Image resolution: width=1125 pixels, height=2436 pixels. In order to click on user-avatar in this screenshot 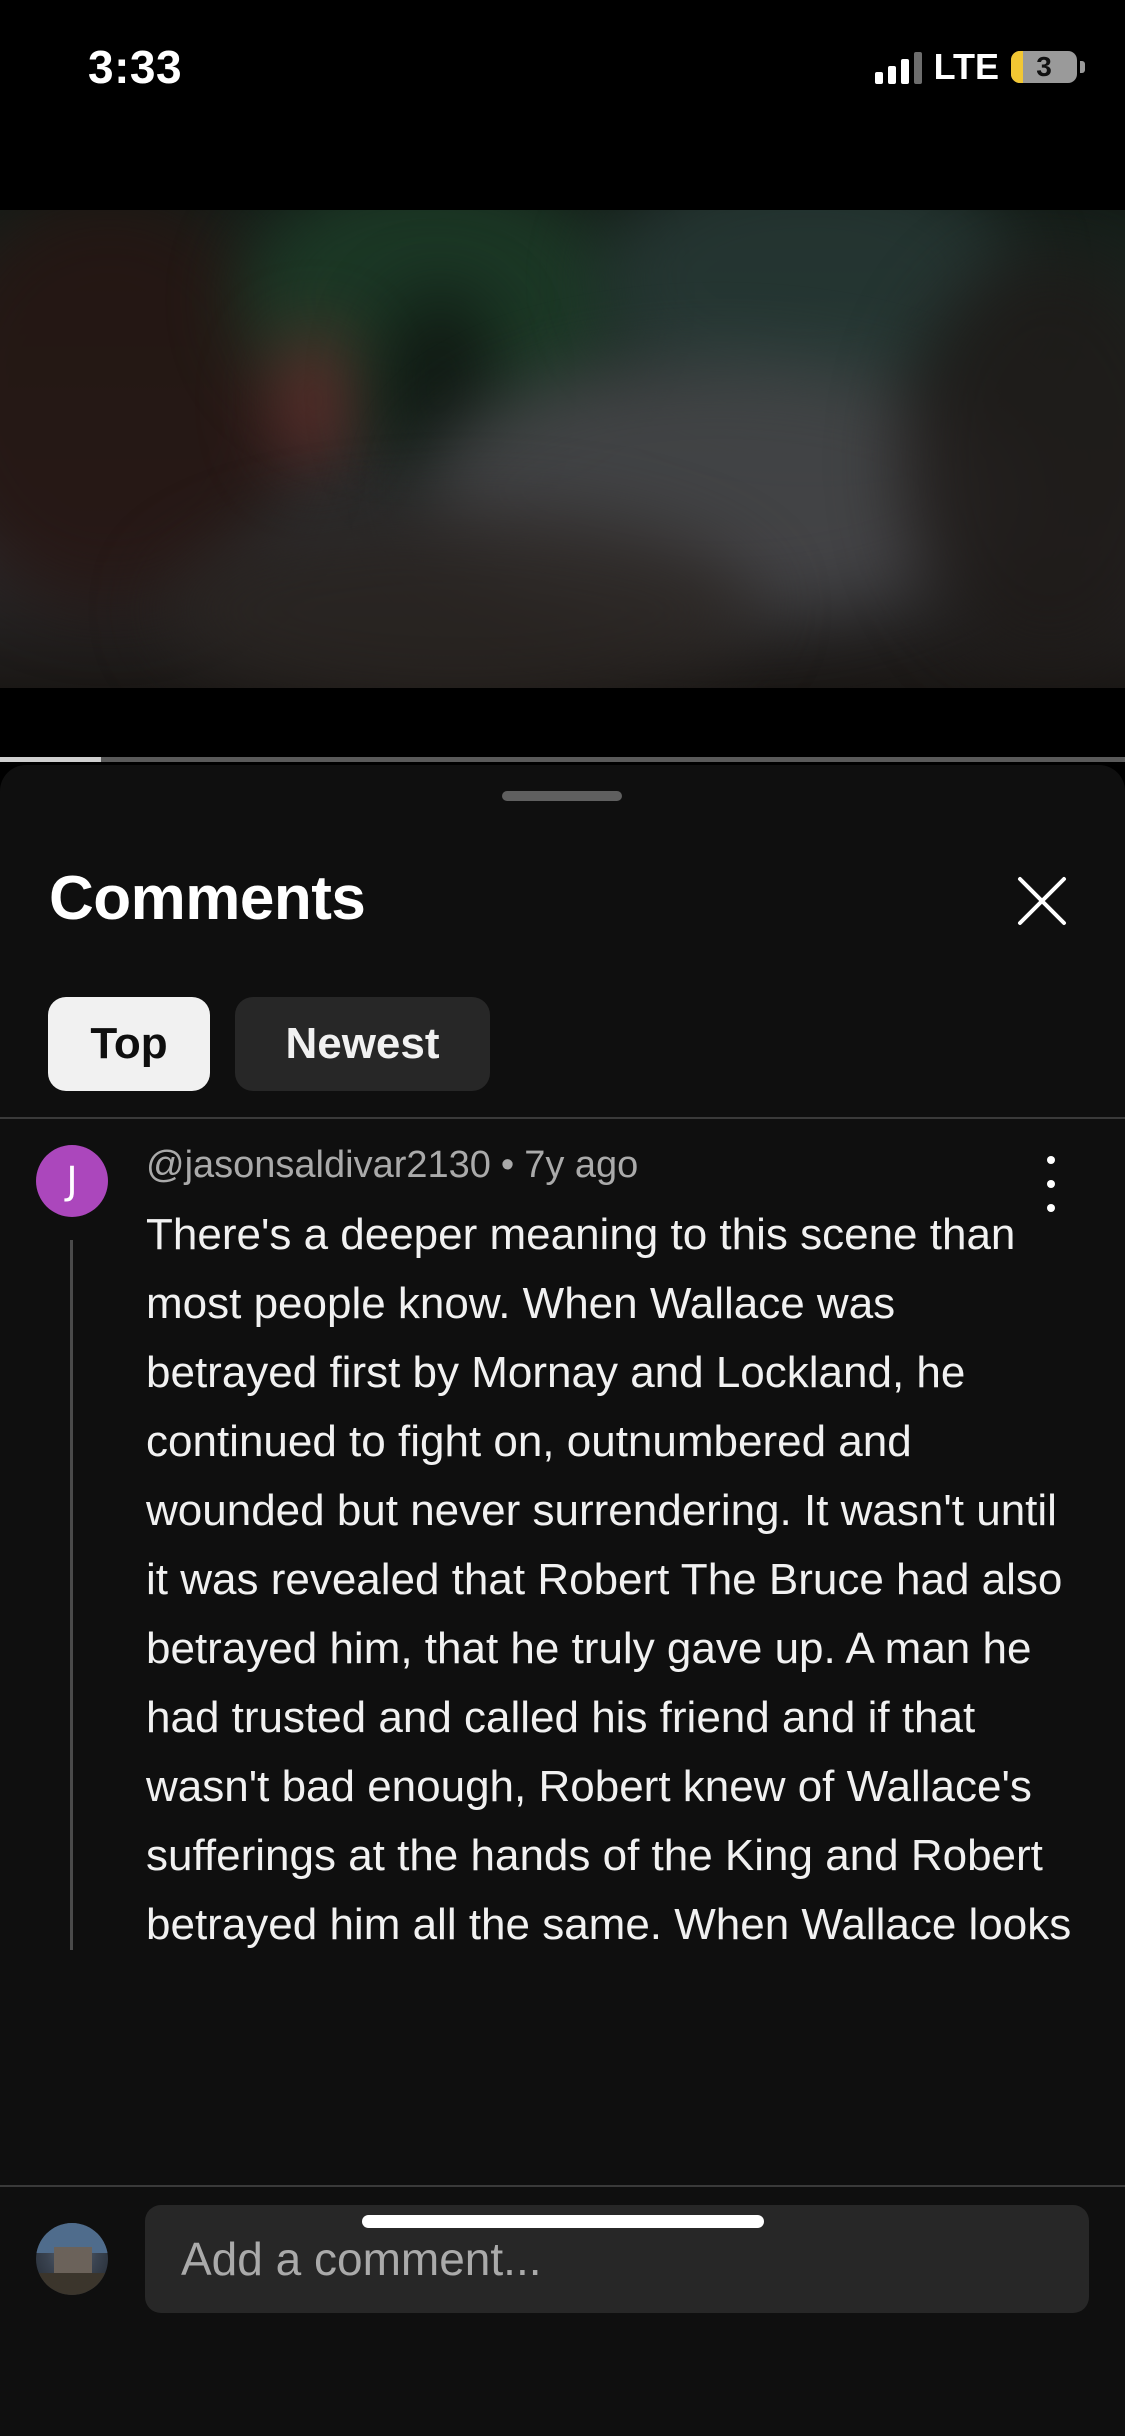, I will do `click(72, 2259)`.